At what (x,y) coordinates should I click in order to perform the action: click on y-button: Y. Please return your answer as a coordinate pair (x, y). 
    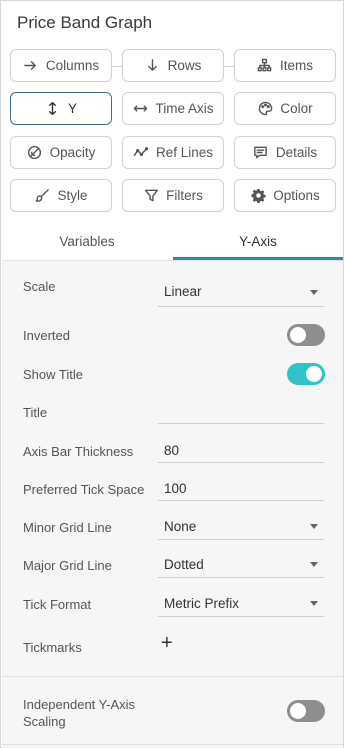
    Looking at the image, I should click on (61, 108).